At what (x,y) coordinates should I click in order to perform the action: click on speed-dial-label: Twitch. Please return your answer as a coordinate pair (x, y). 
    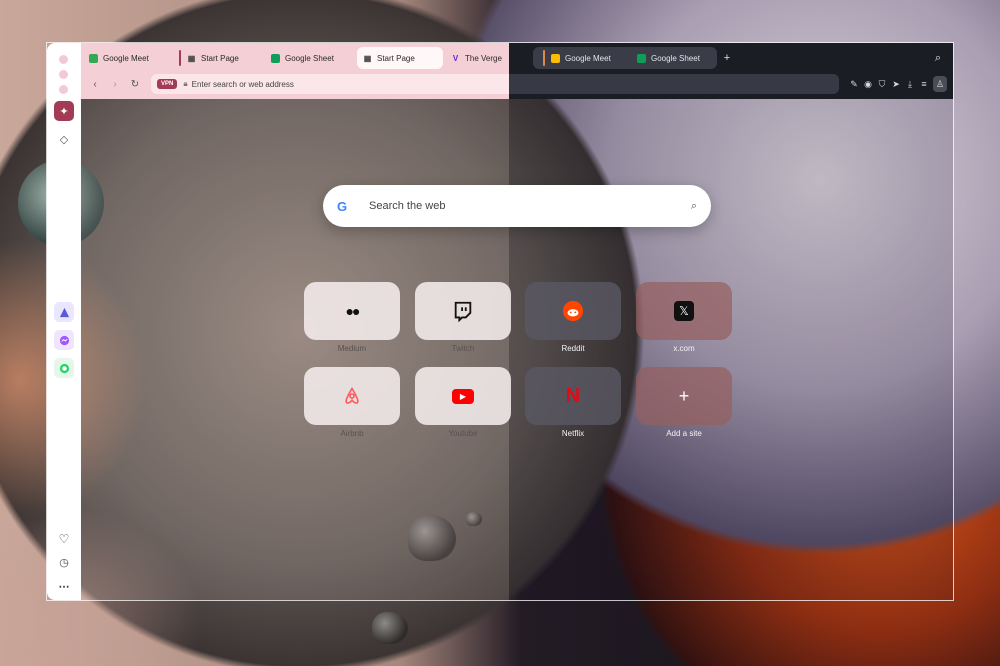
    Looking at the image, I should click on (463, 348).